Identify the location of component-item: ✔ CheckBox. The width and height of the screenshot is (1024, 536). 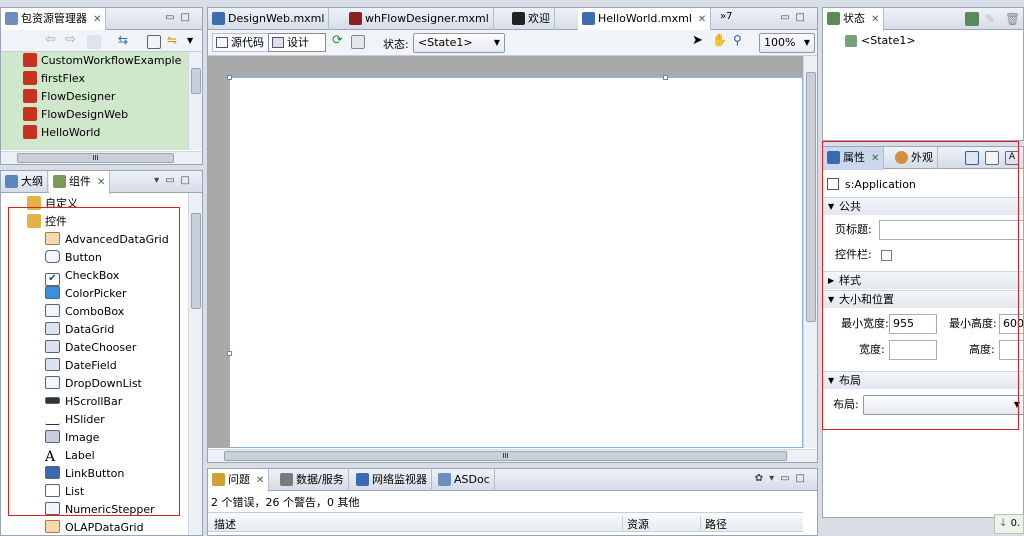
(60, 276).